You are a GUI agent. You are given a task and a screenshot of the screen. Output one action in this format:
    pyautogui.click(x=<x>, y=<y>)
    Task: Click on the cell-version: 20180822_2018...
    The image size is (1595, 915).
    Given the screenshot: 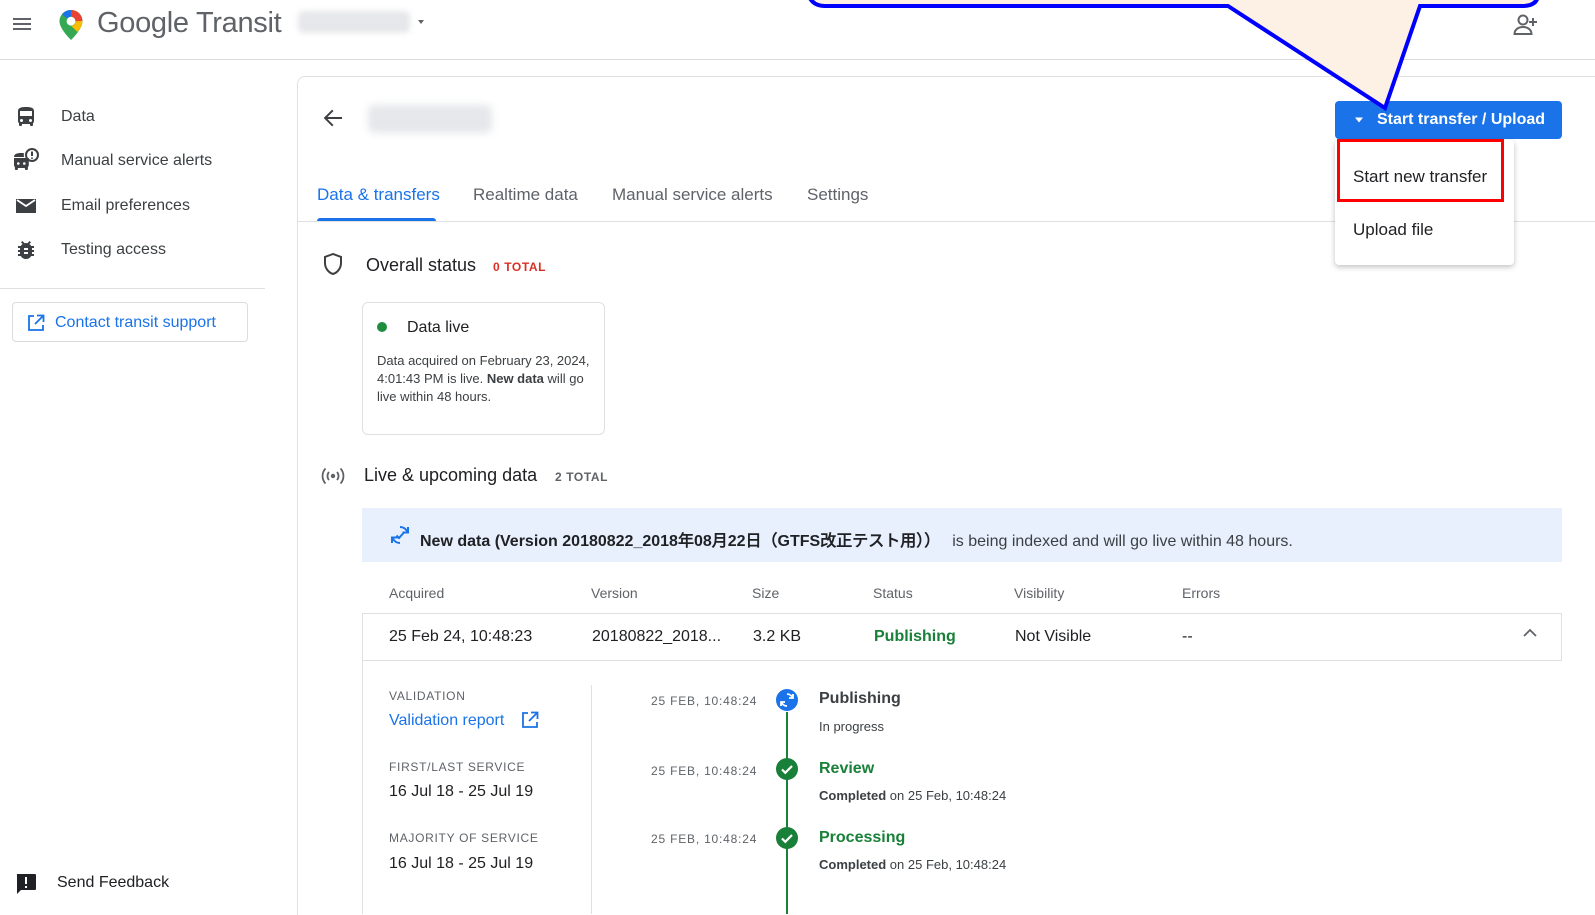 What is the action you would take?
    pyautogui.click(x=657, y=636)
    